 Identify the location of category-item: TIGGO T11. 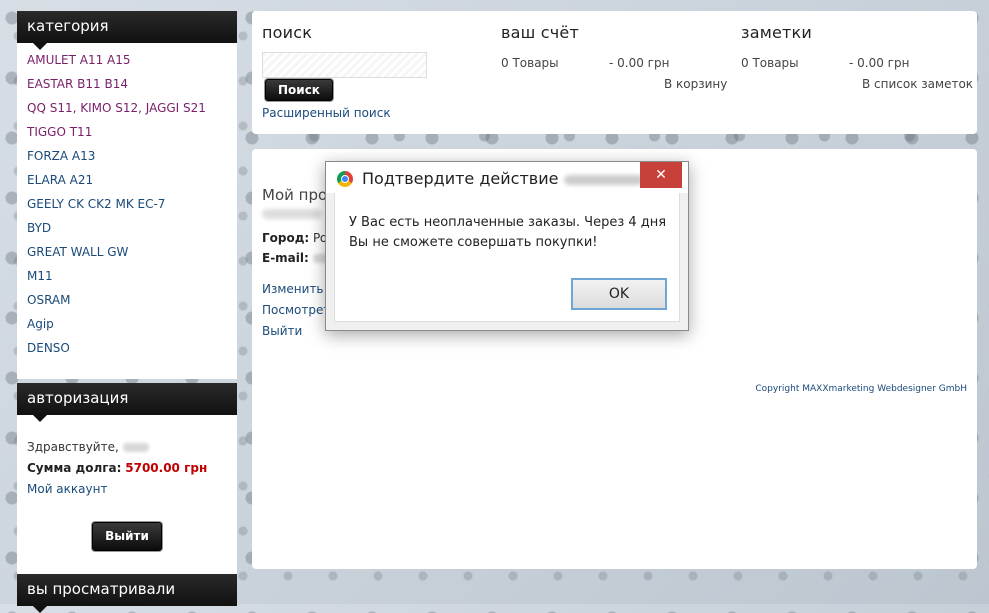
(127, 134).